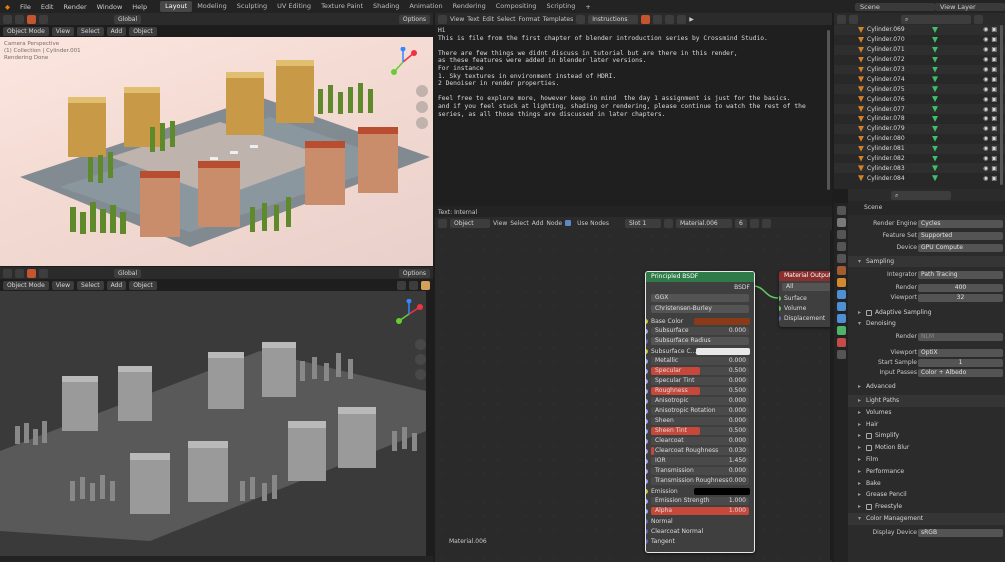 This screenshot has height=562, width=1005. What do you see at coordinates (919, 40) in the screenshot?
I see `outliner-item: Cylinder.070 ◉ ▣` at bounding box center [919, 40].